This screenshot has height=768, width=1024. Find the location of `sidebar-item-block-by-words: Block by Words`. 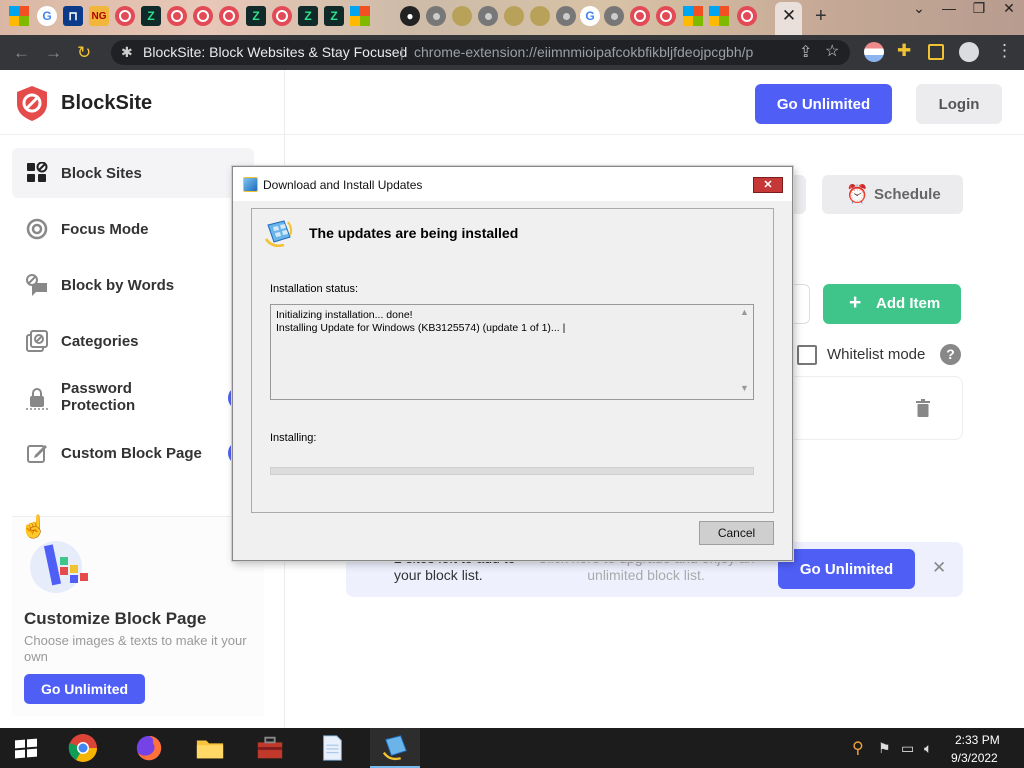

sidebar-item-block-by-words: Block by Words is located at coordinates (133, 285).